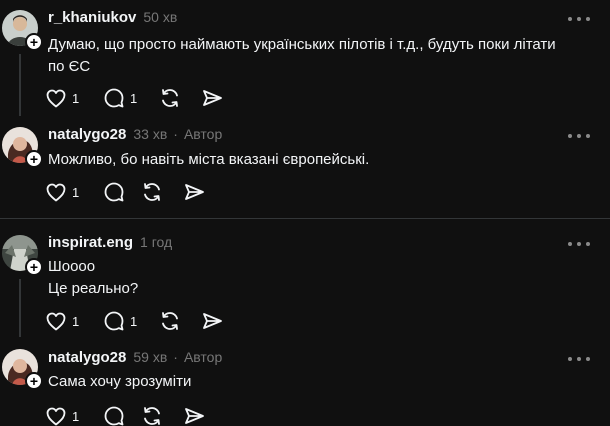 Image resolution: width=610 pixels, height=426 pixels. Describe the element at coordinates (69, 66) in the screenshot. I see `comment-text-line: по ЄС` at that location.